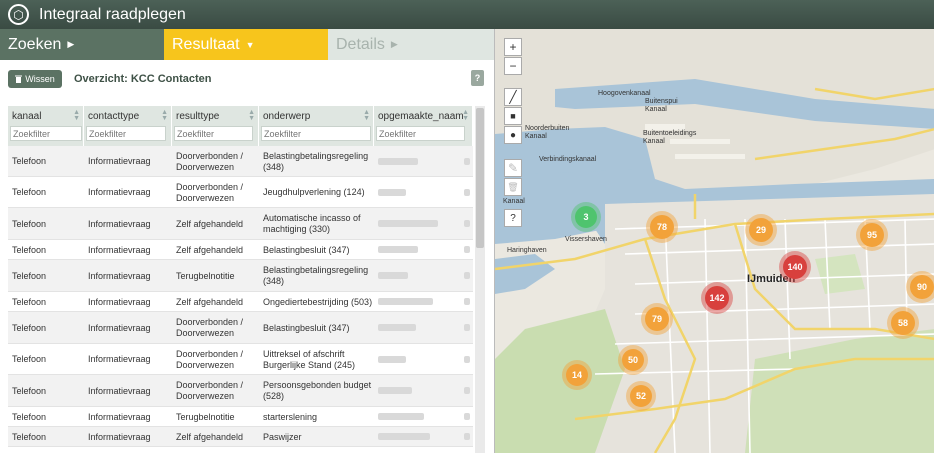 Image resolution: width=934 pixels, height=453 pixels. I want to click on map-cluster-marker: 79, so click(657, 319).